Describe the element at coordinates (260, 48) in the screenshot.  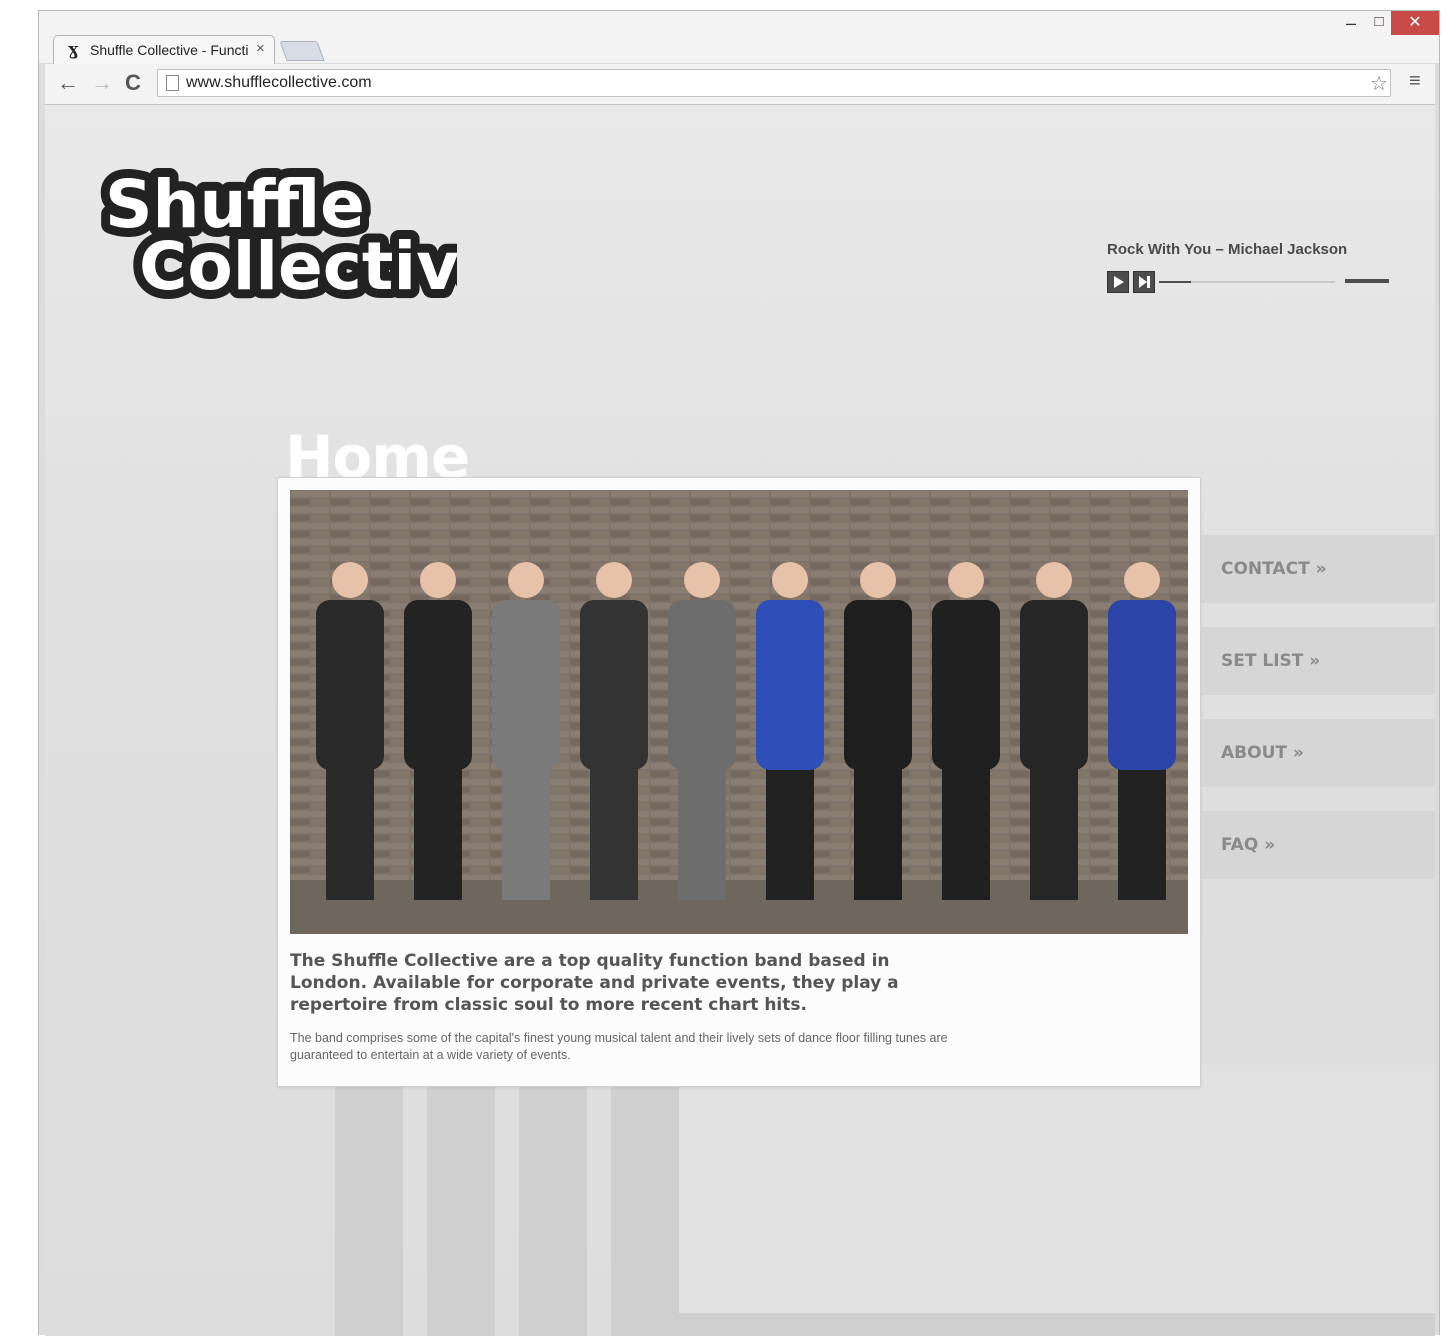
I see `tab-close-icon: ×` at that location.